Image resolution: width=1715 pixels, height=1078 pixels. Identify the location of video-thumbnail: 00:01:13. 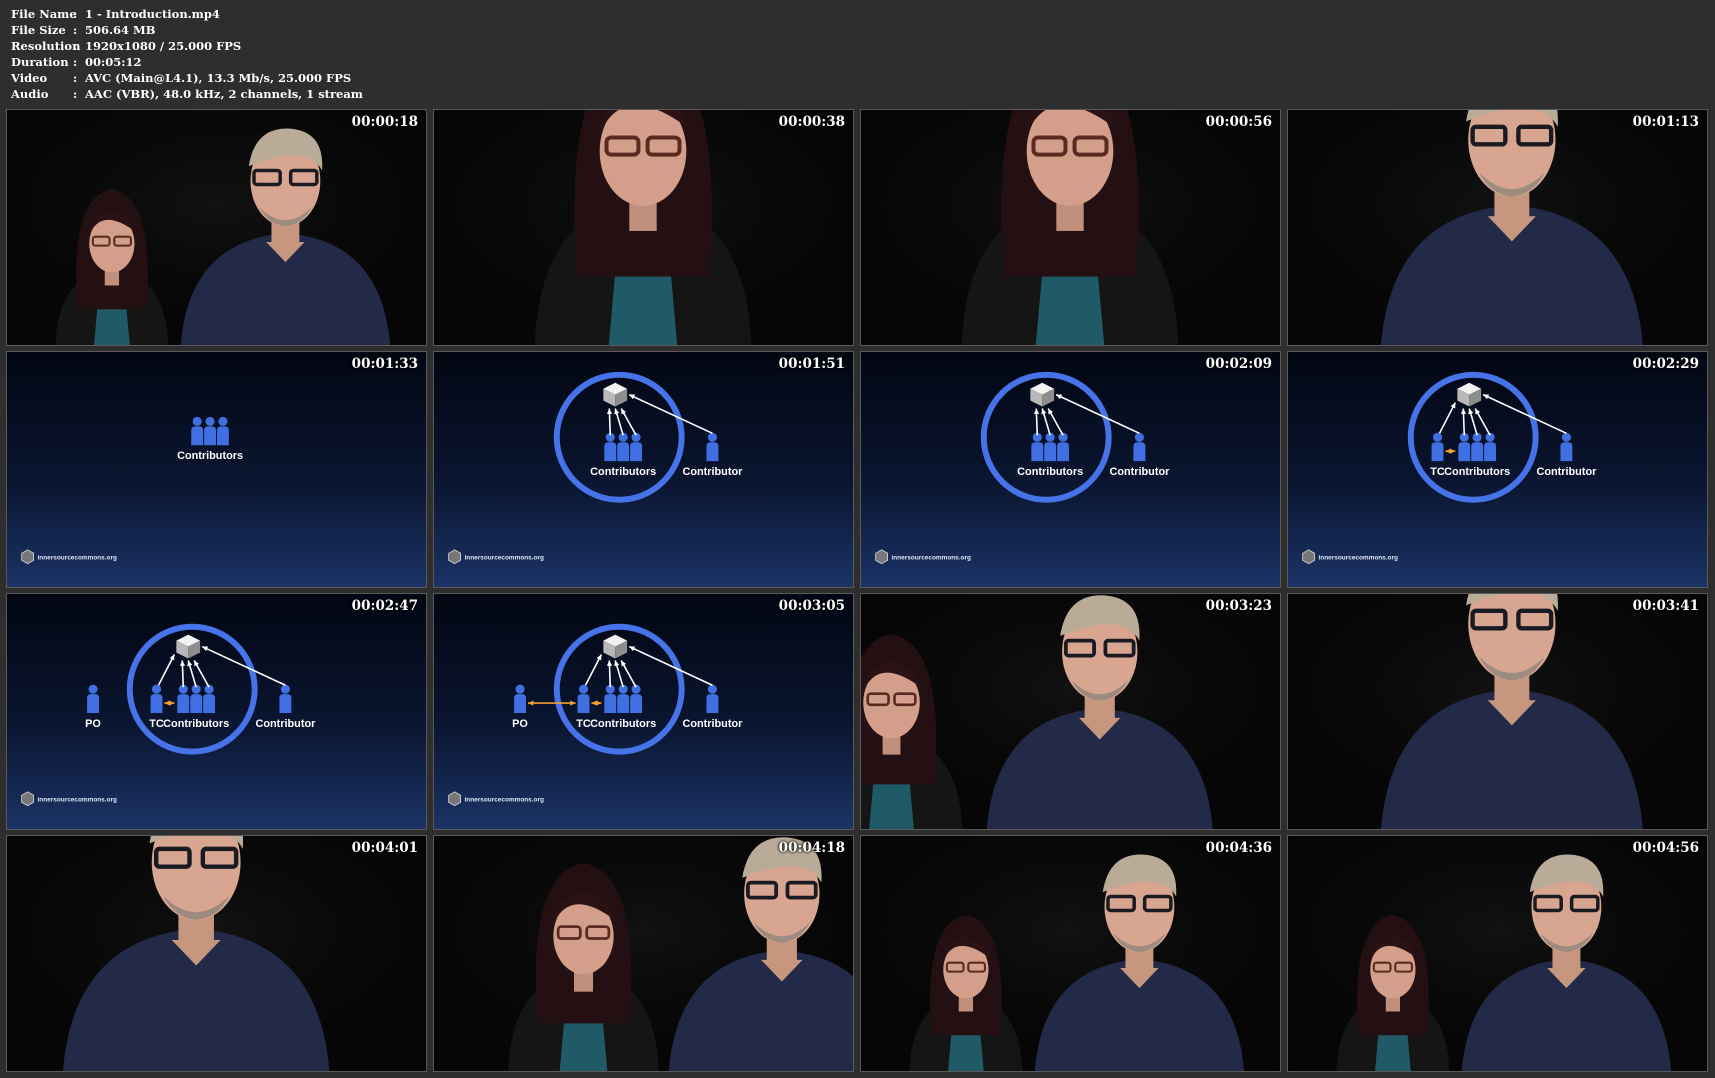
(1497, 227).